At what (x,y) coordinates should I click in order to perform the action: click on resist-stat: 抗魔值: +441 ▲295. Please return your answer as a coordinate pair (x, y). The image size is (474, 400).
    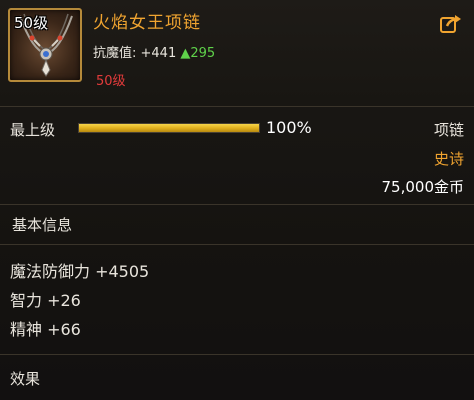
    Looking at the image, I should click on (154, 51).